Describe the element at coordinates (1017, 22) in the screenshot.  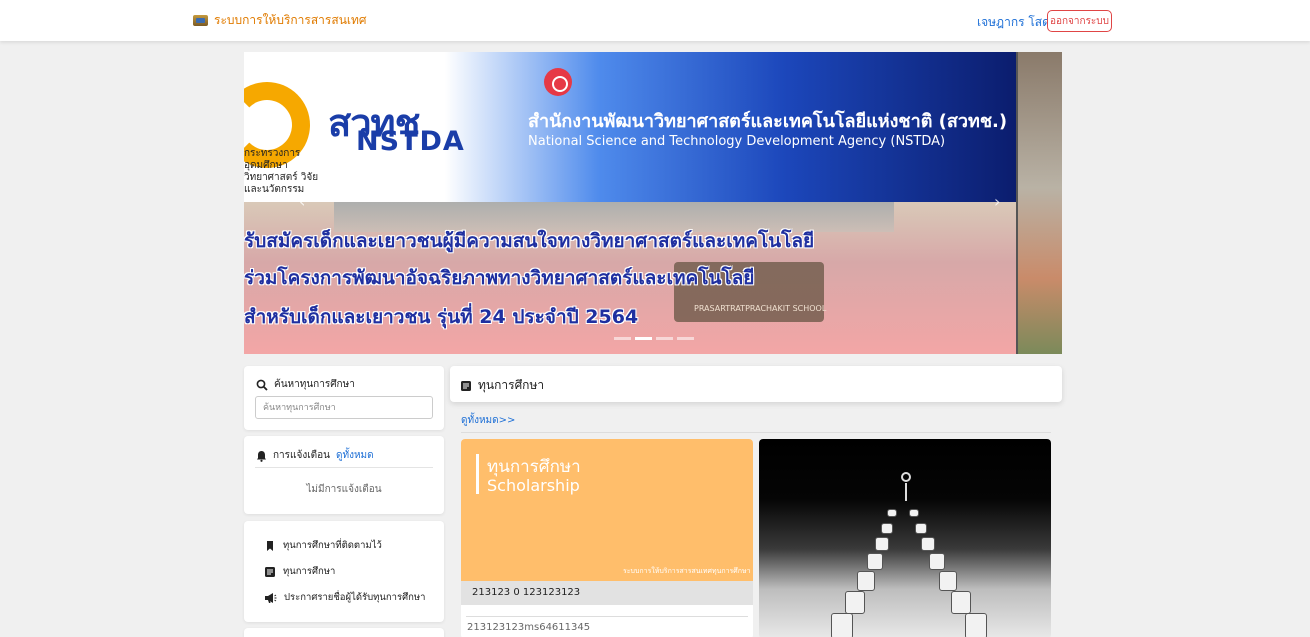
I see `user-name: เจษฎากร โสดา` at that location.